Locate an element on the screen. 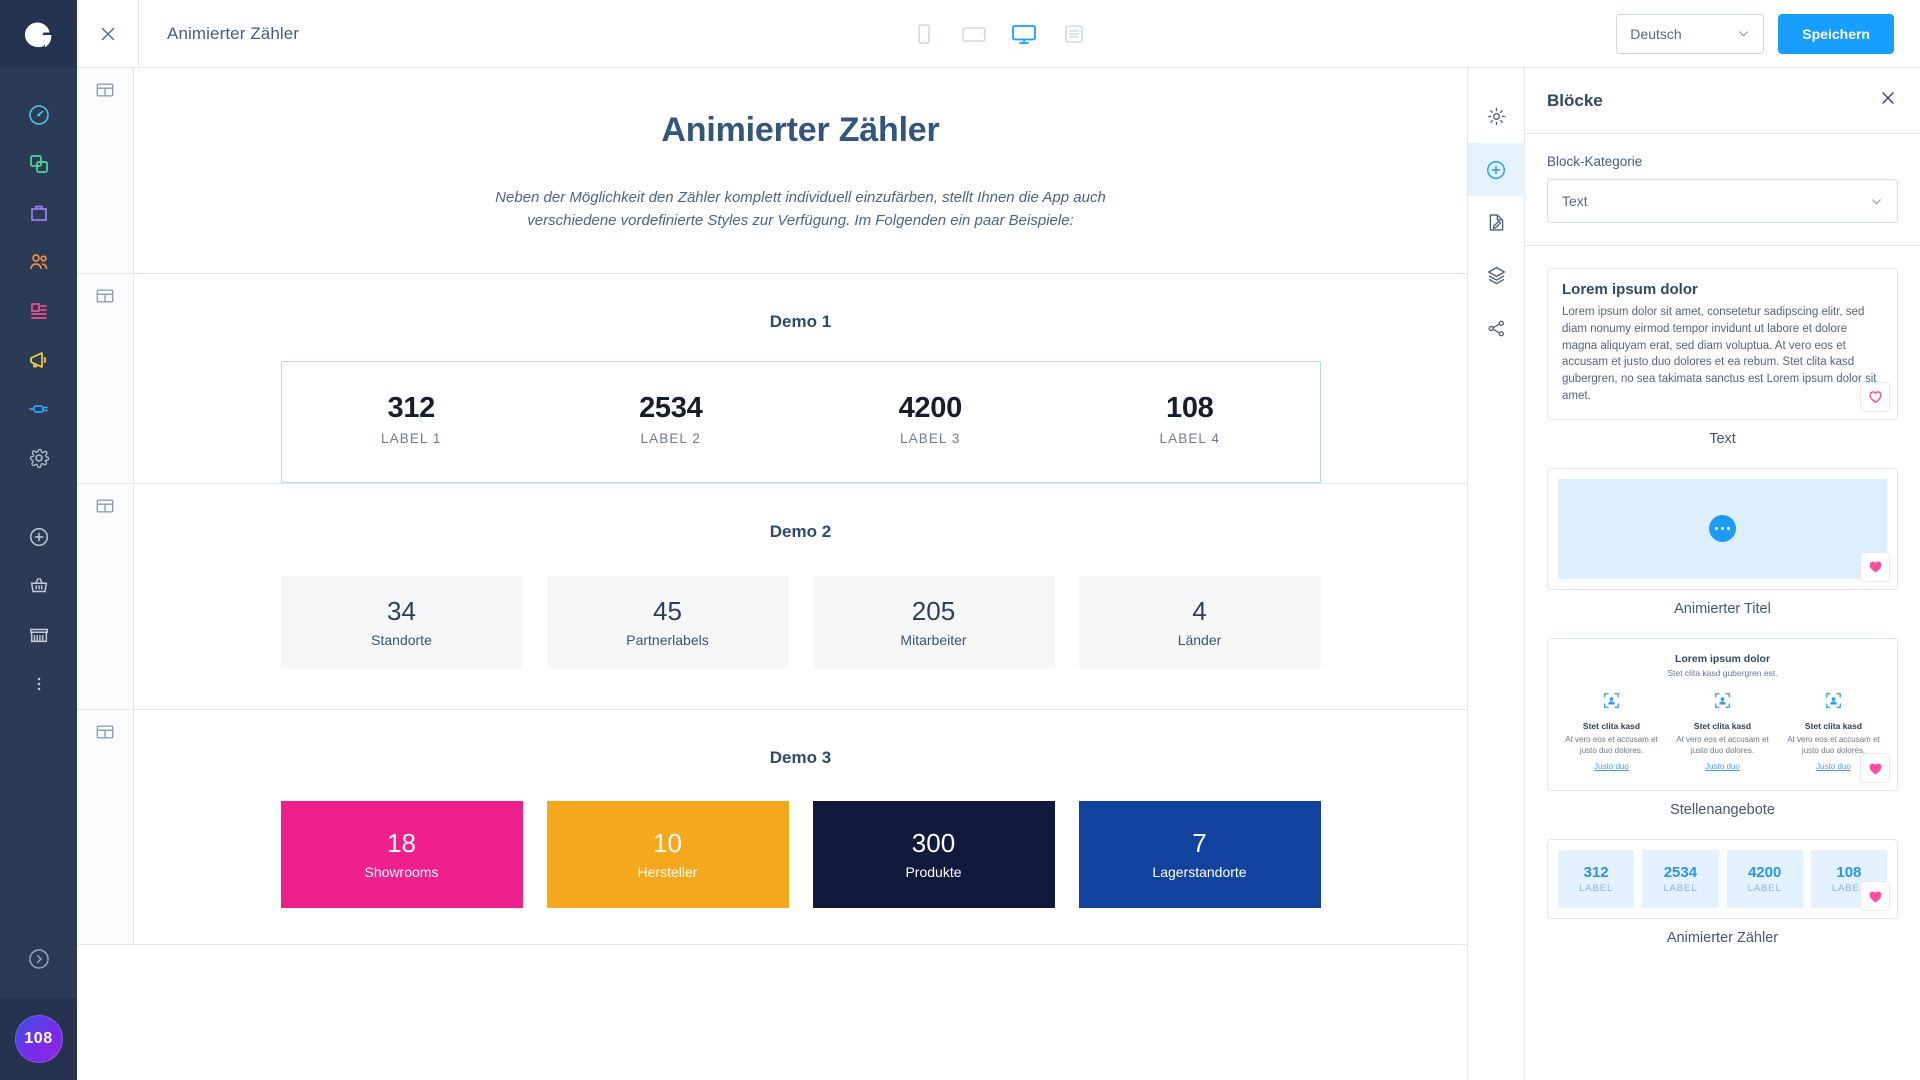 The image size is (1920, 1080). block-card is located at coordinates (1722, 528).